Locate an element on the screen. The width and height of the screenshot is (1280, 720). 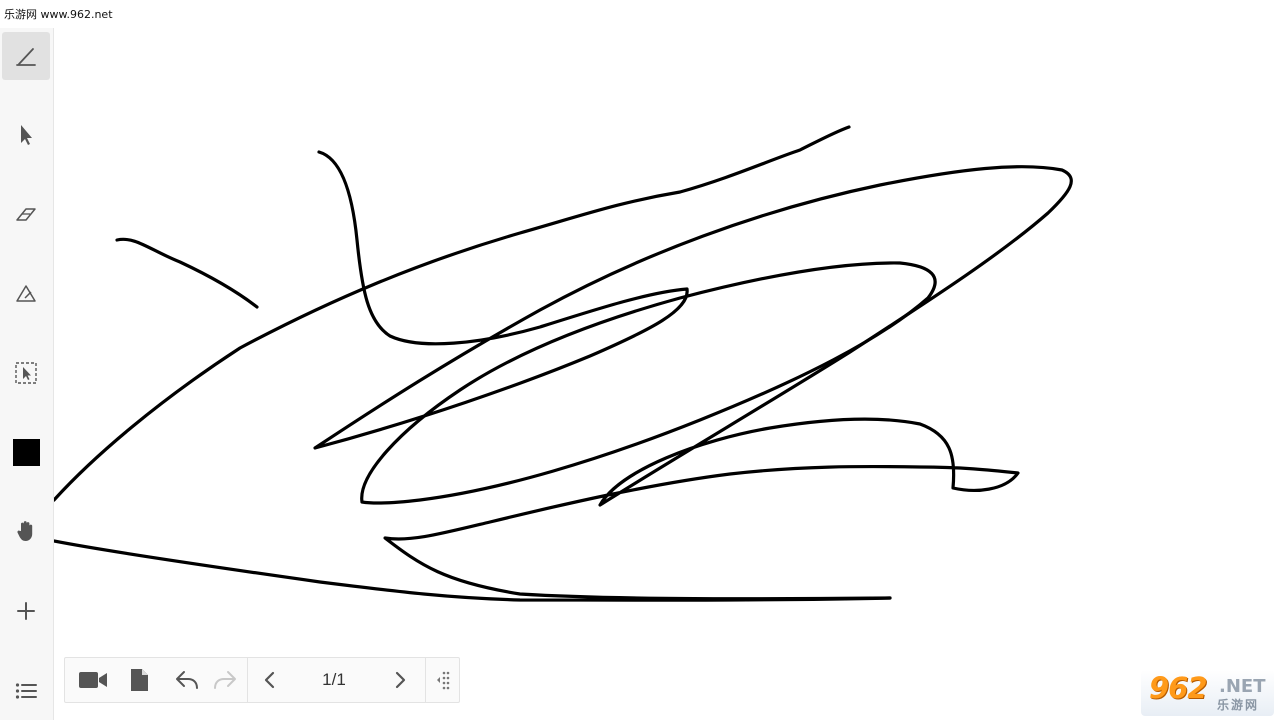
tool-sidebar is located at coordinates (27, 374).